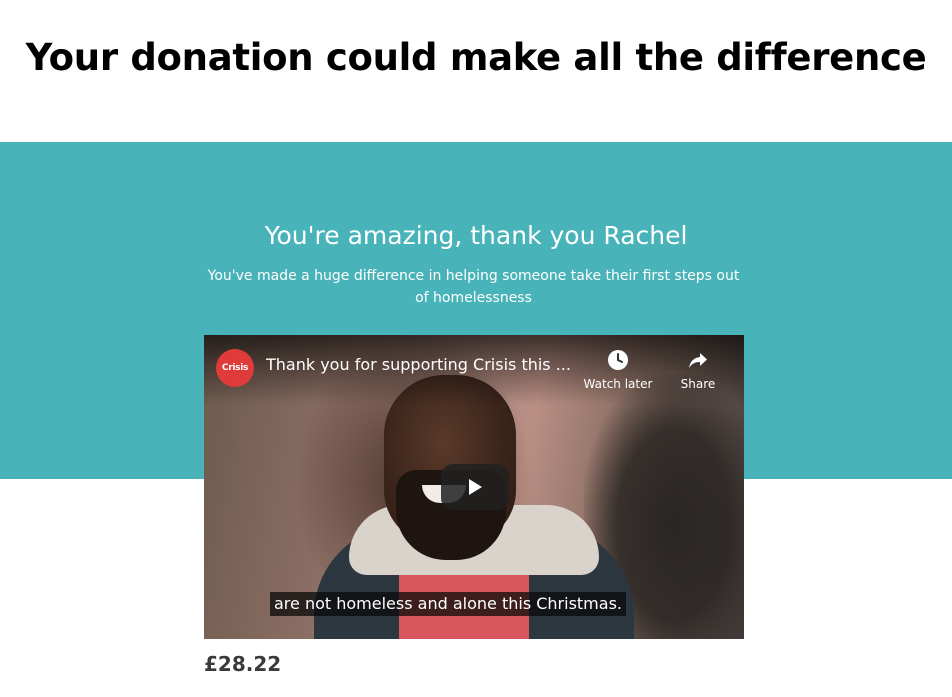  What do you see at coordinates (476, 235) in the screenshot?
I see `thank-you-title: You're amazing, thank you Rachel` at bounding box center [476, 235].